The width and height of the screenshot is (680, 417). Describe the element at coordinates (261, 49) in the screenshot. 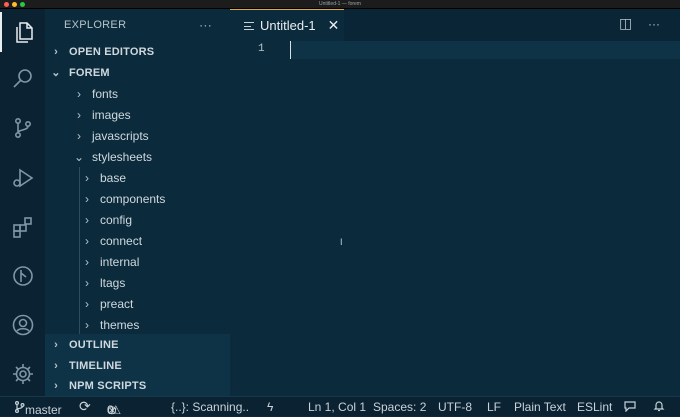

I see `line-number: 1` at that location.